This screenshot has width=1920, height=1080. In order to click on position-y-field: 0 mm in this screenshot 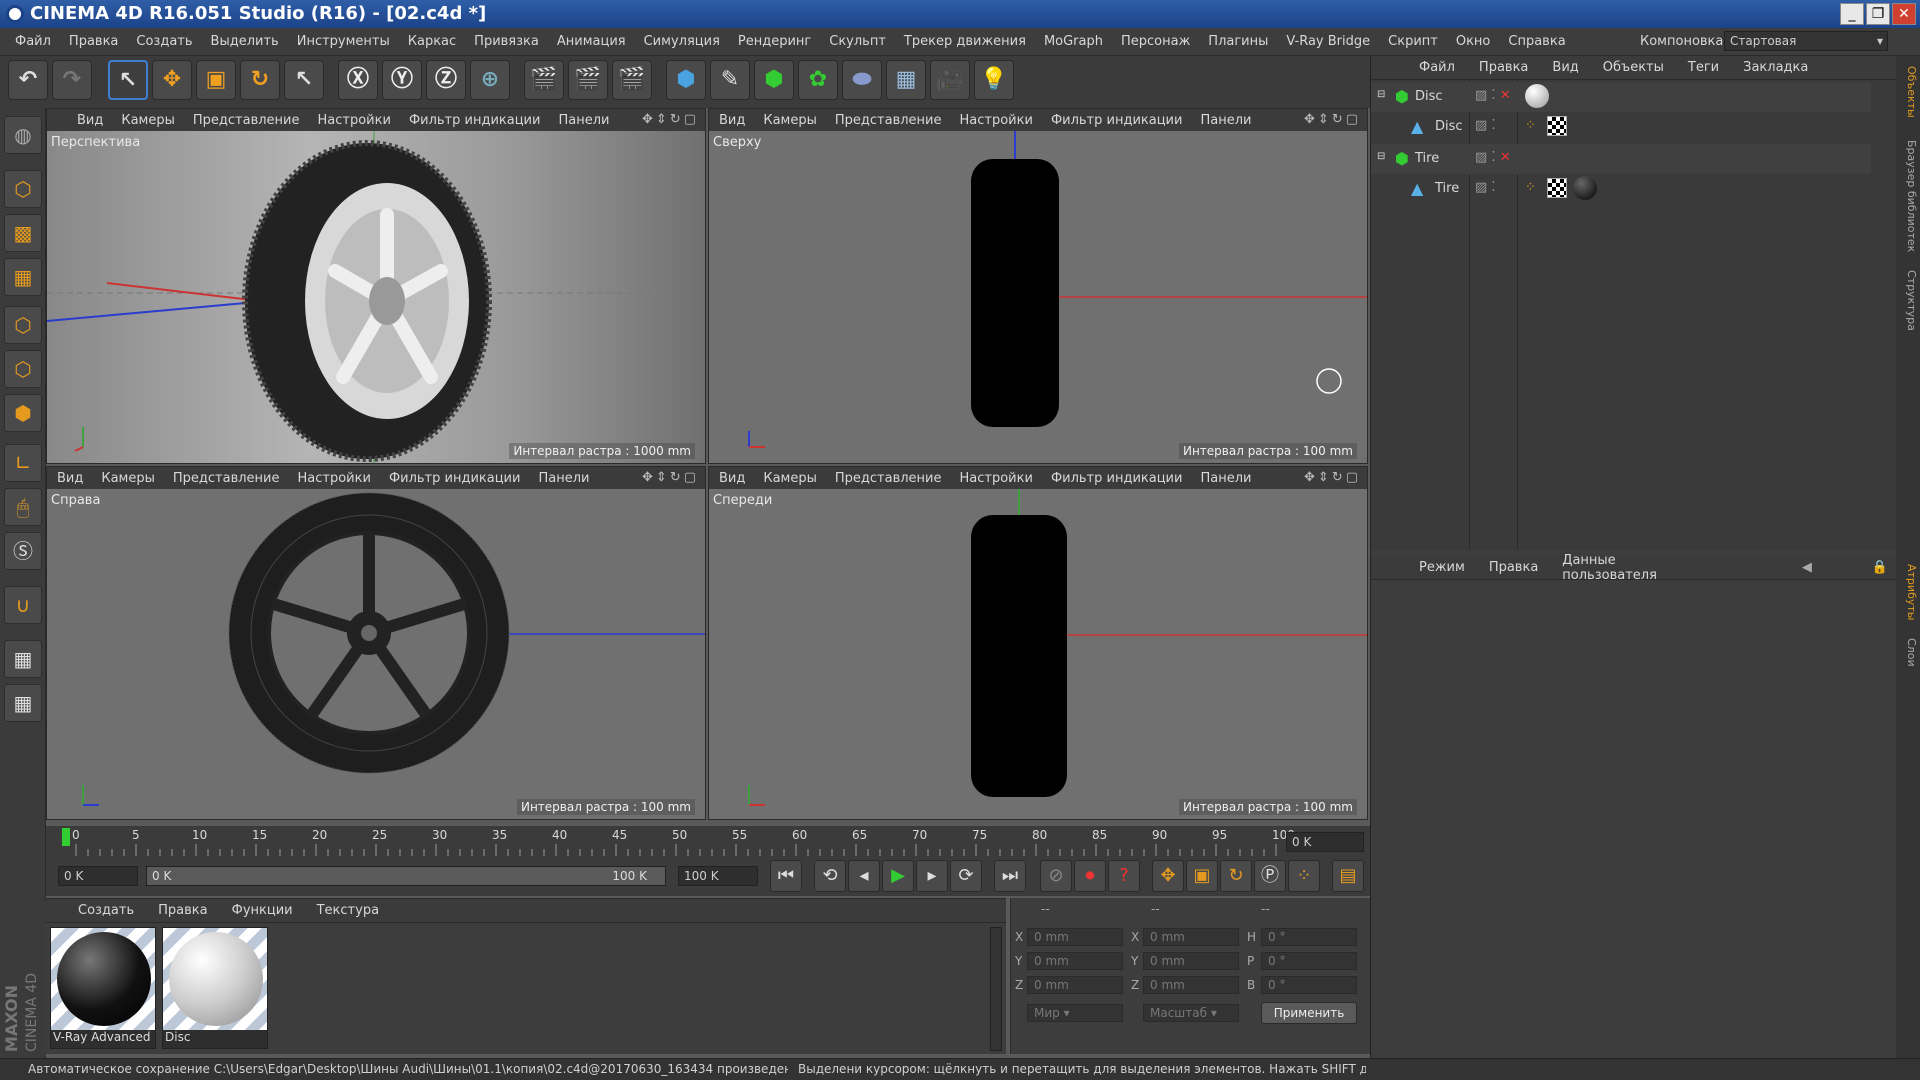, I will do `click(1075, 961)`.